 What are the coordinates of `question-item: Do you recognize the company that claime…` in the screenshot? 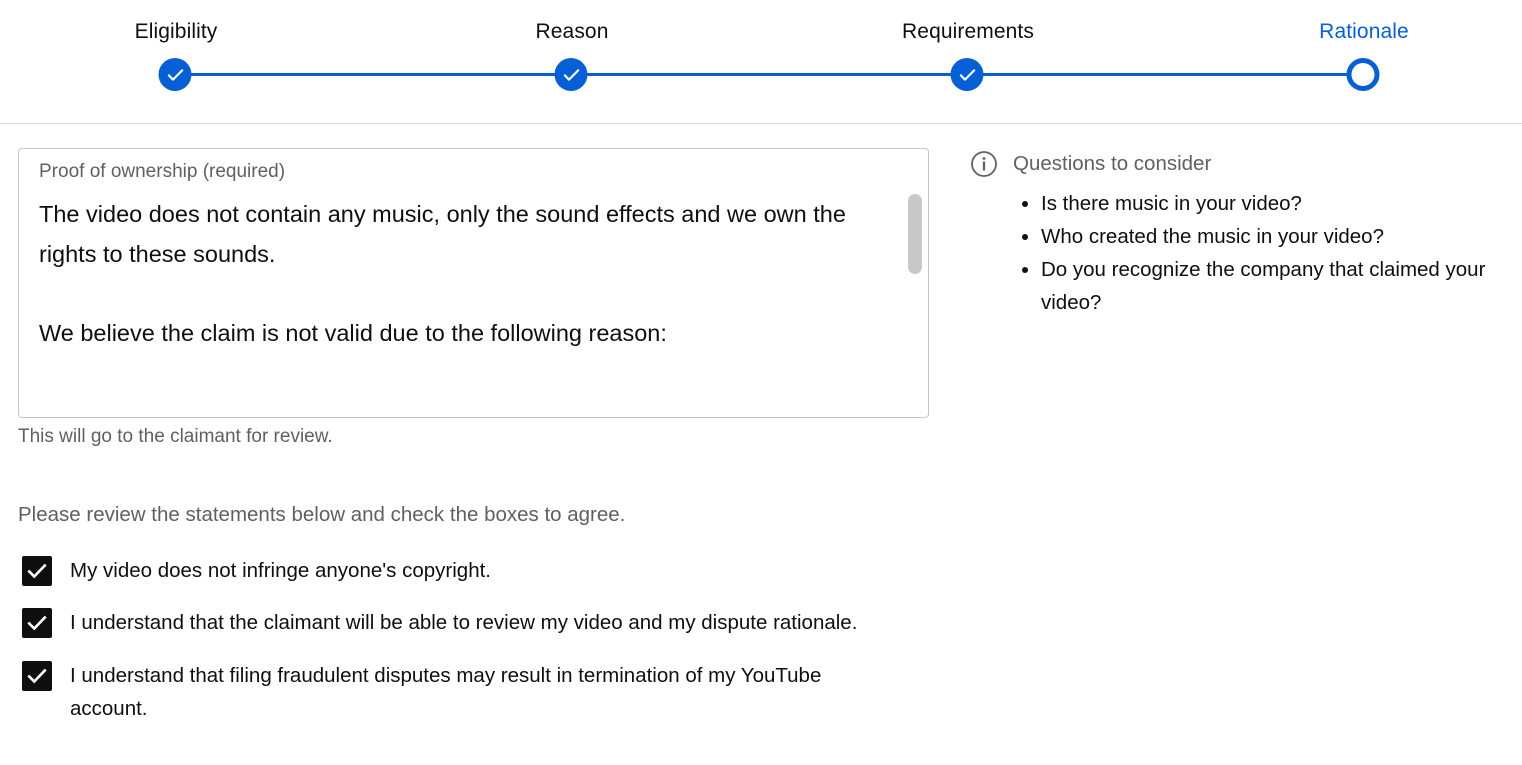 It's located at (1271, 286).